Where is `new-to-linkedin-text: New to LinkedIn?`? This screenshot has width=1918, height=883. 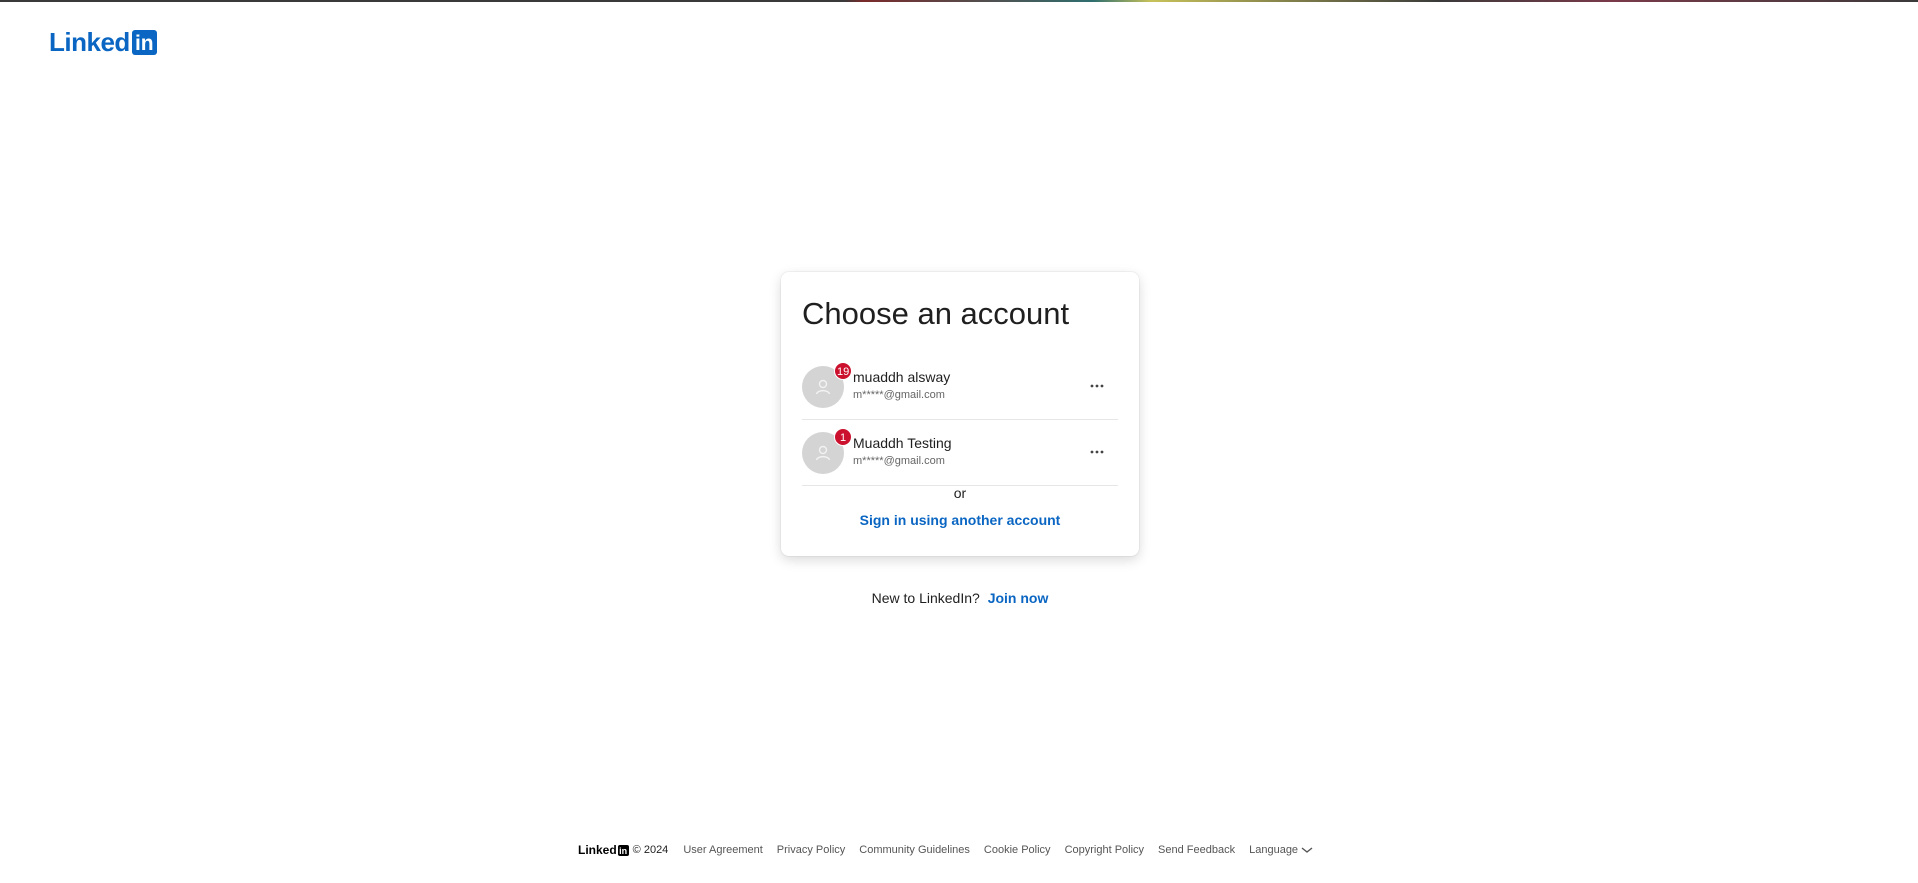 new-to-linkedin-text: New to LinkedIn? is located at coordinates (925, 598).